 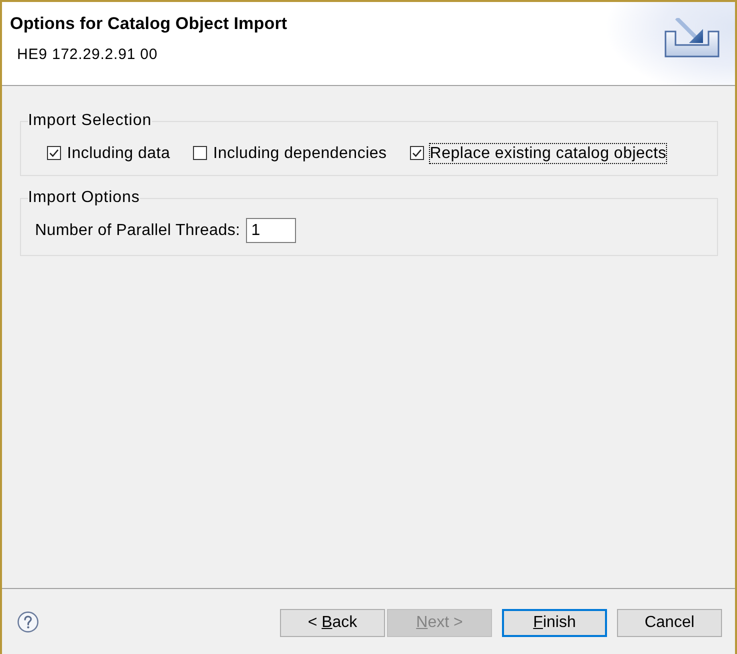 I want to click on wizard-button: Cancel, so click(x=669, y=623).